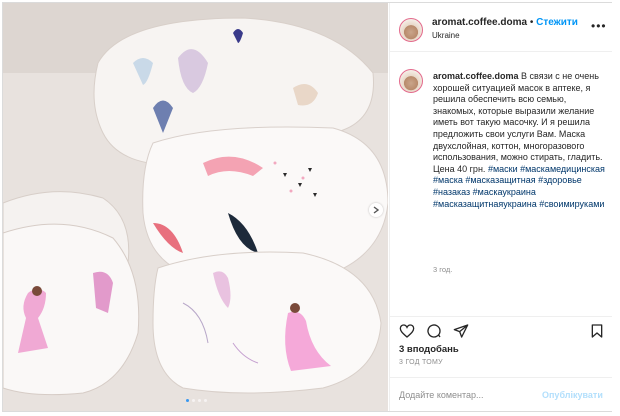  I want to click on share-icon, so click(461, 331).